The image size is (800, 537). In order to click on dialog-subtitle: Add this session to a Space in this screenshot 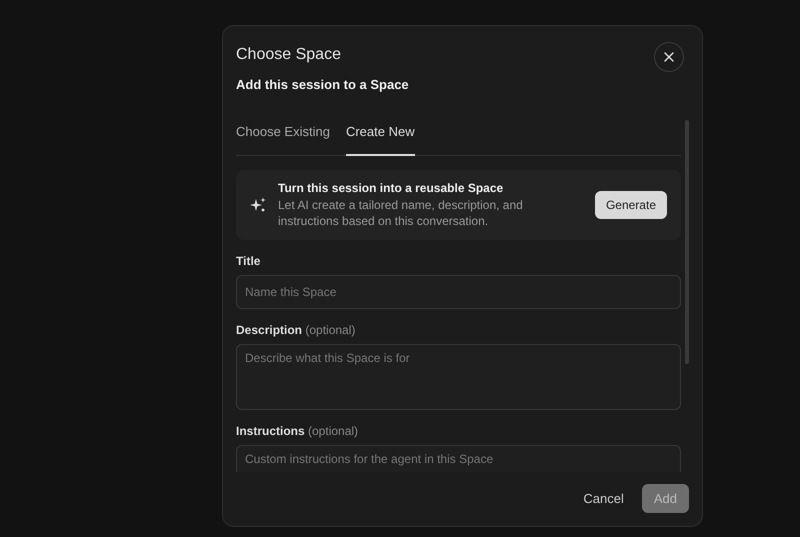, I will do `click(323, 84)`.